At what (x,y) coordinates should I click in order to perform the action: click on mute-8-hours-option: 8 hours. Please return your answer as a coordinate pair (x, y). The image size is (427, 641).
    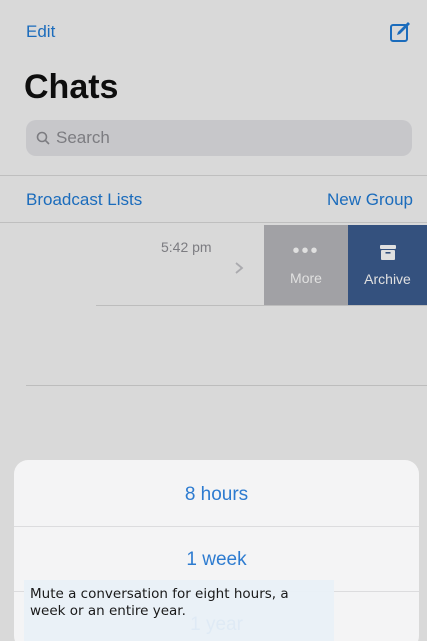
    Looking at the image, I should click on (216, 495).